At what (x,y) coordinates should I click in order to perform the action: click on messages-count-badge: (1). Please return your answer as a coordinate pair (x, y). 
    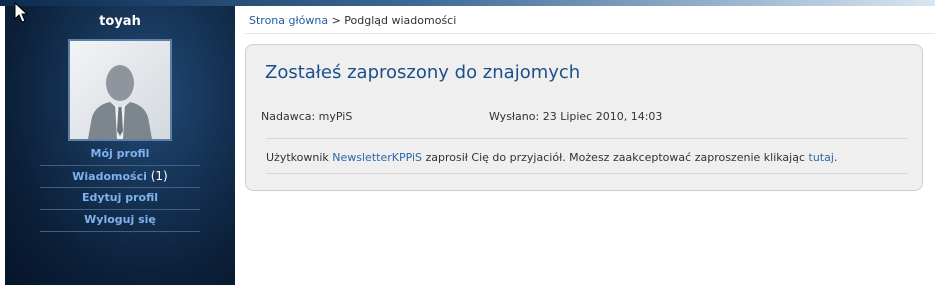
    Looking at the image, I should click on (159, 176).